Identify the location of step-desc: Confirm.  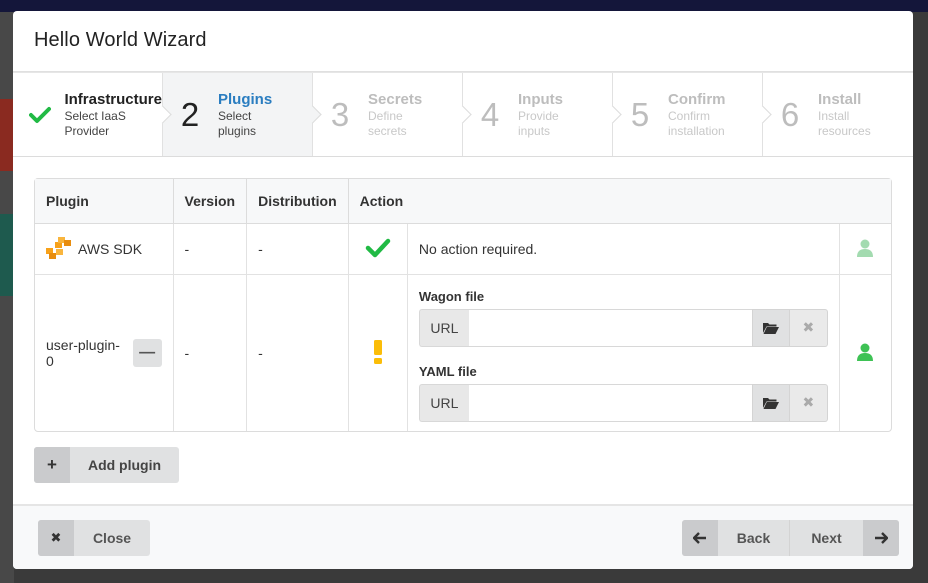
(689, 115).